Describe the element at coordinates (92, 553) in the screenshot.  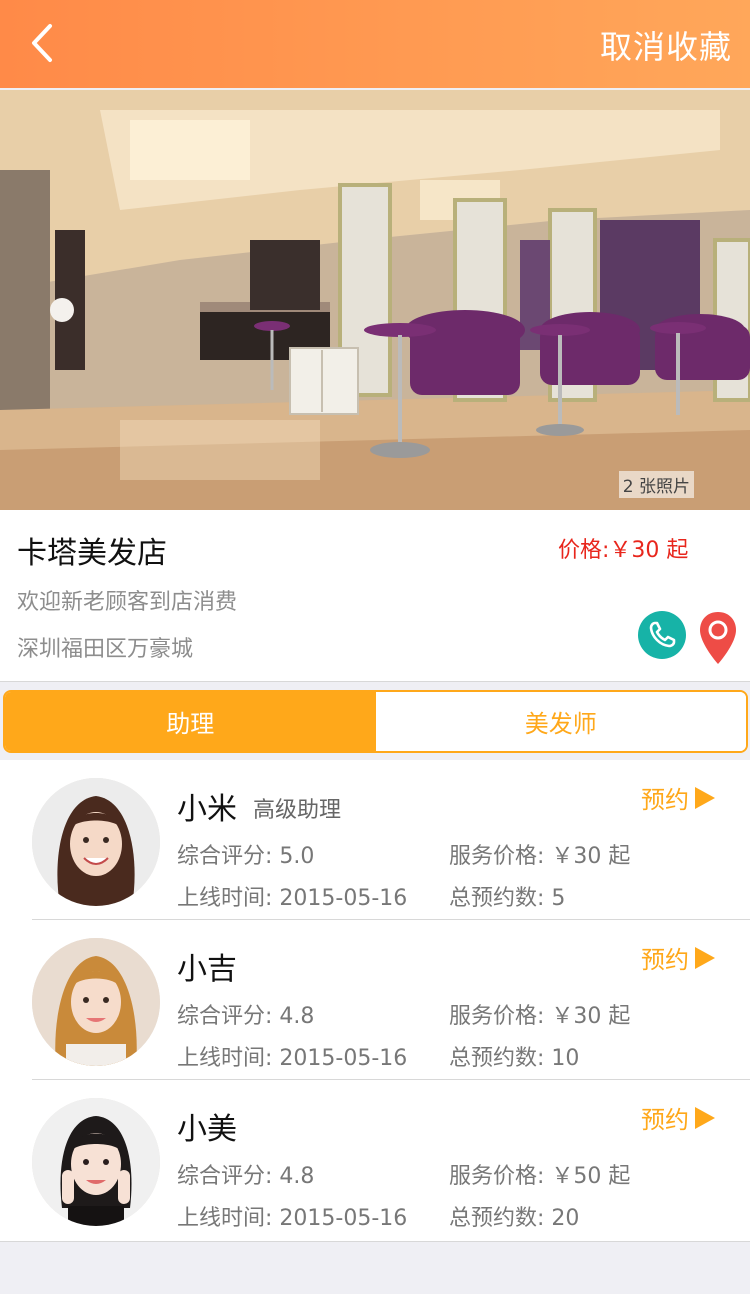
I see `shop-name: 卡塔美发店` at that location.